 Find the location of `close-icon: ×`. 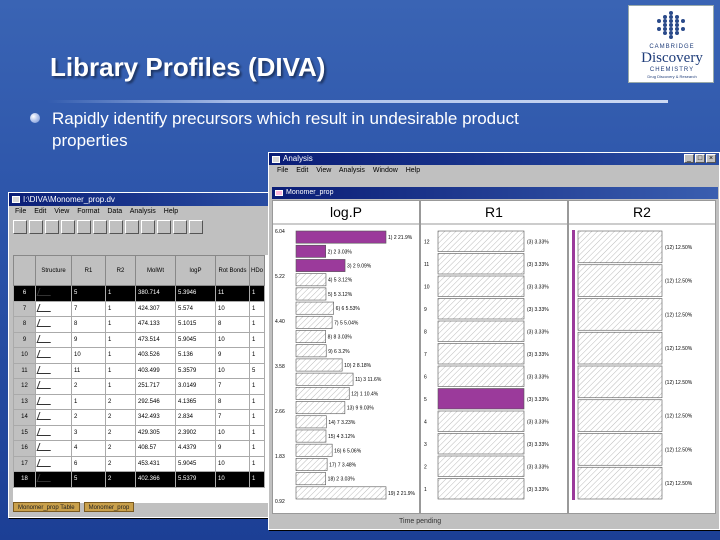

close-icon: × is located at coordinates (711, 158).